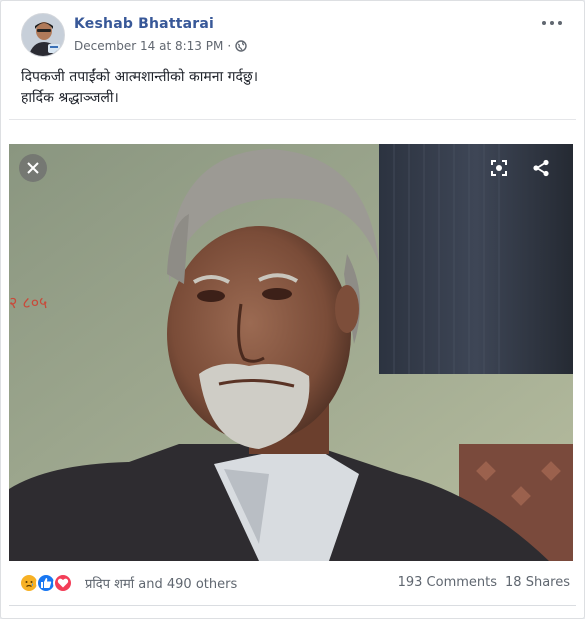 The image size is (585, 619). Describe the element at coordinates (144, 24) in the screenshot. I see `author-name: Keshab Bhattarai` at that location.